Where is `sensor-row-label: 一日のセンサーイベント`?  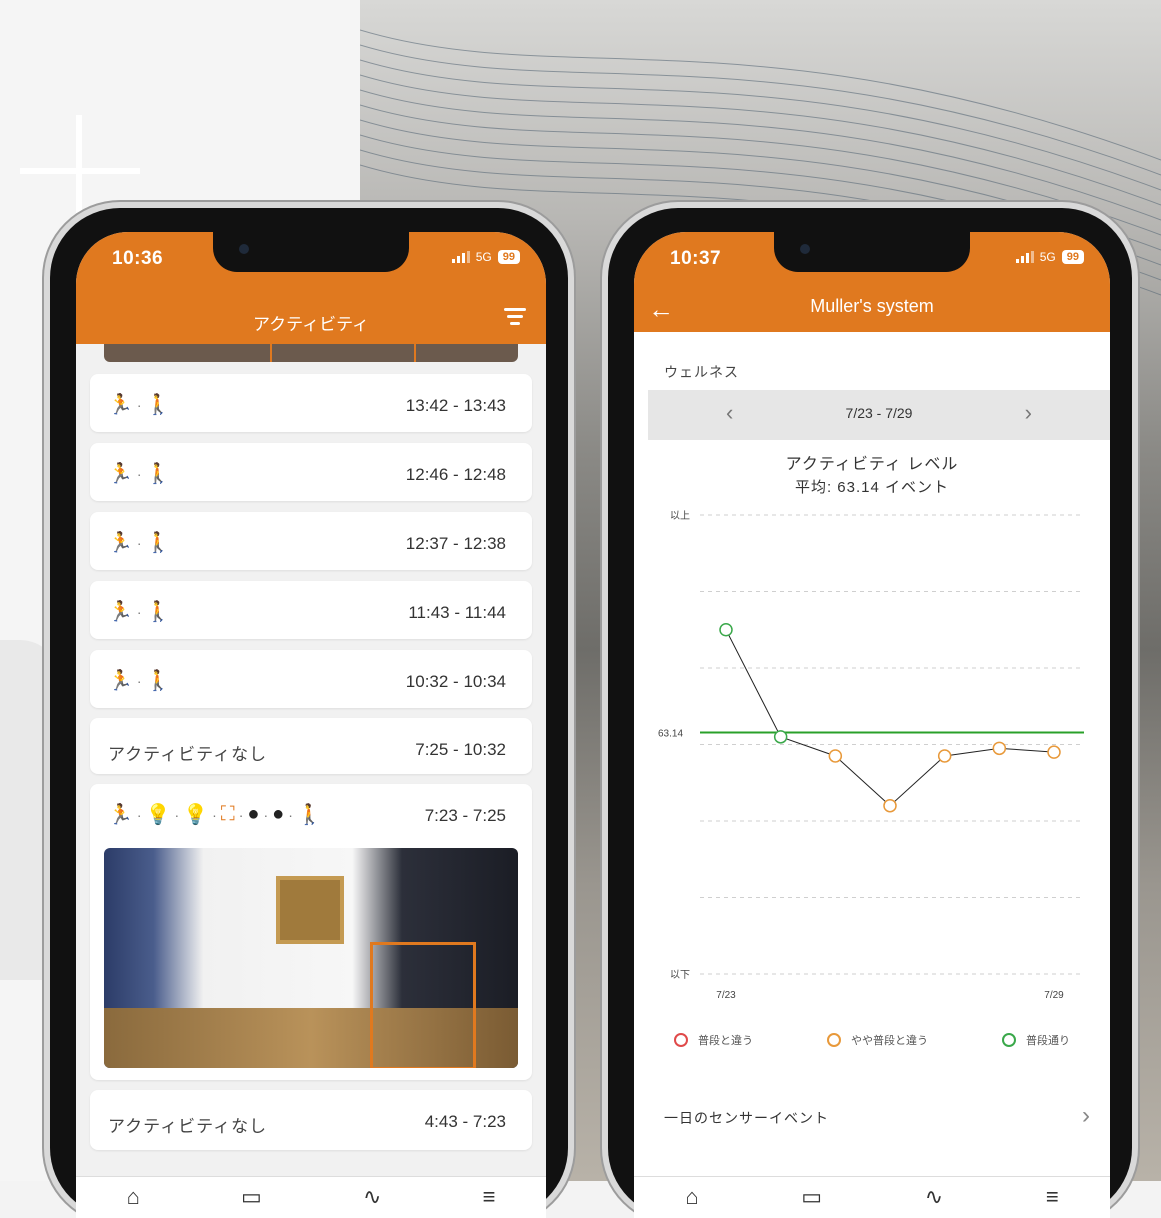
sensor-row-label: 一日のセンサーイベント is located at coordinates (746, 1118).